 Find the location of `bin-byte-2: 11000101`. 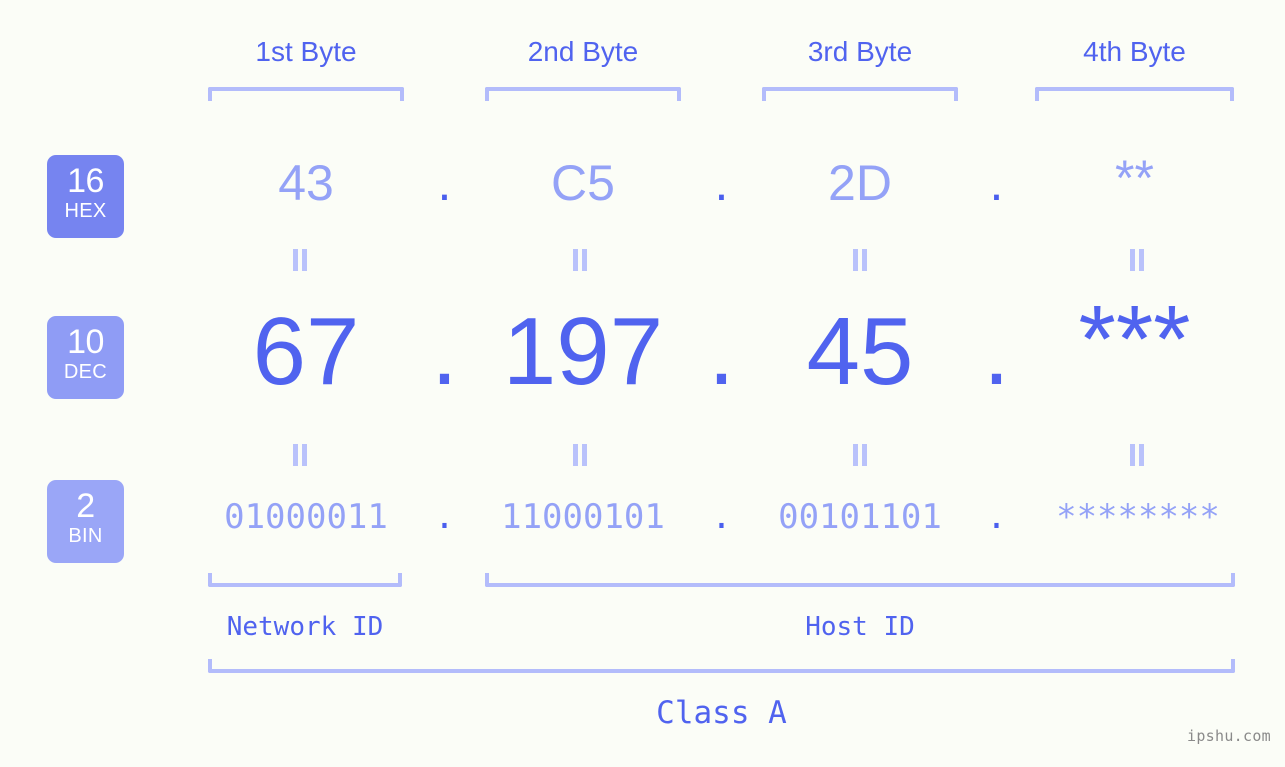

bin-byte-2: 11000101 is located at coordinates (583, 517).